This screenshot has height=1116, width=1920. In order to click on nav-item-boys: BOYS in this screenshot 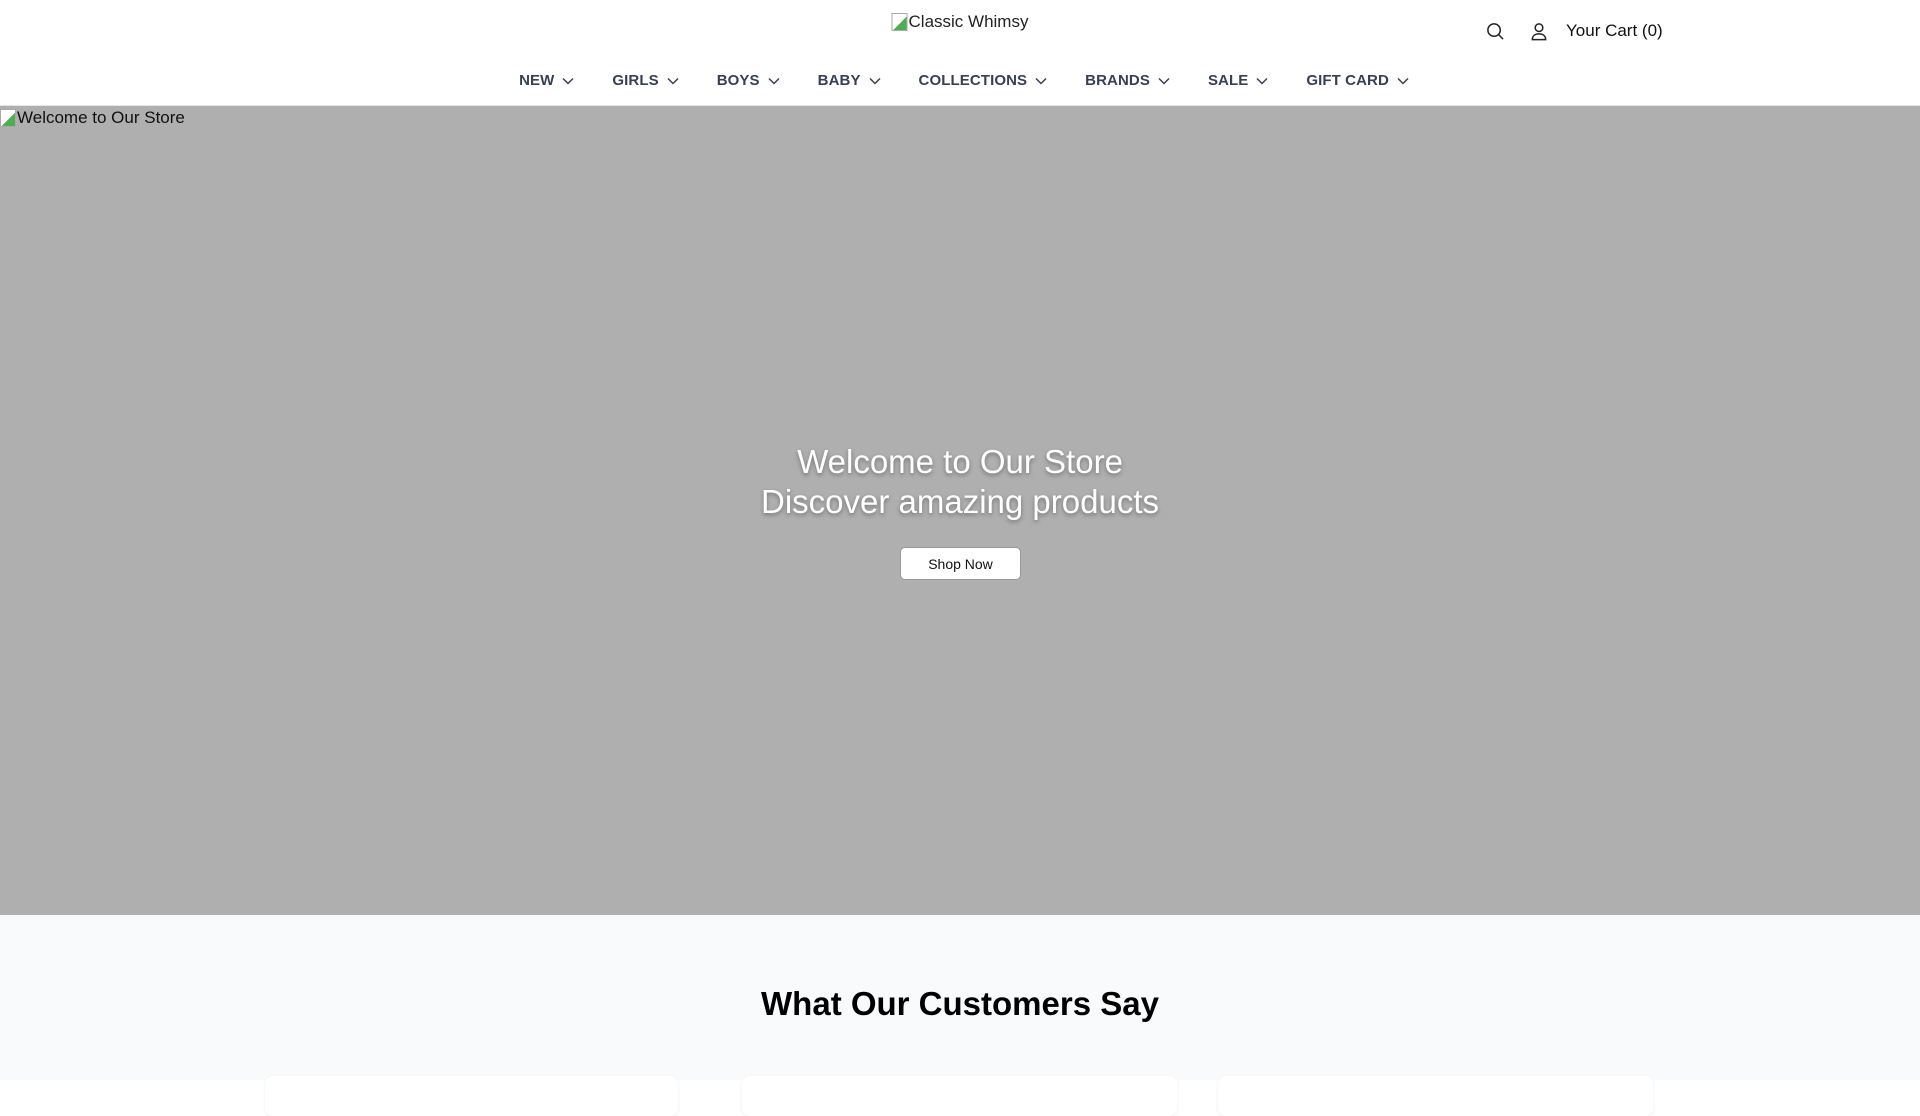, I will do `click(748, 80)`.